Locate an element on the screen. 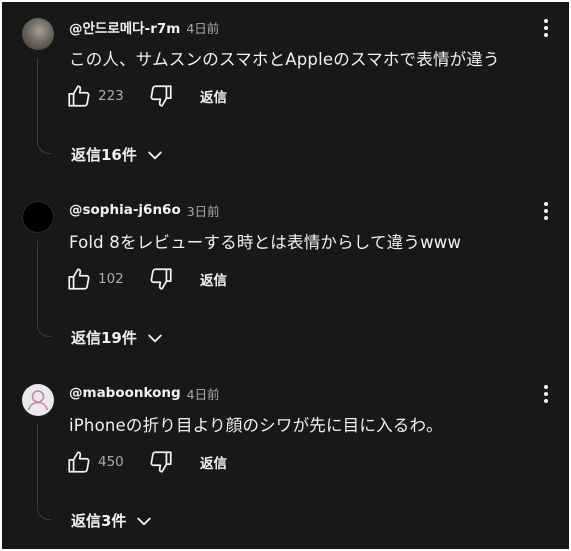 The image size is (571, 551). like-count: 223 is located at coordinates (111, 96).